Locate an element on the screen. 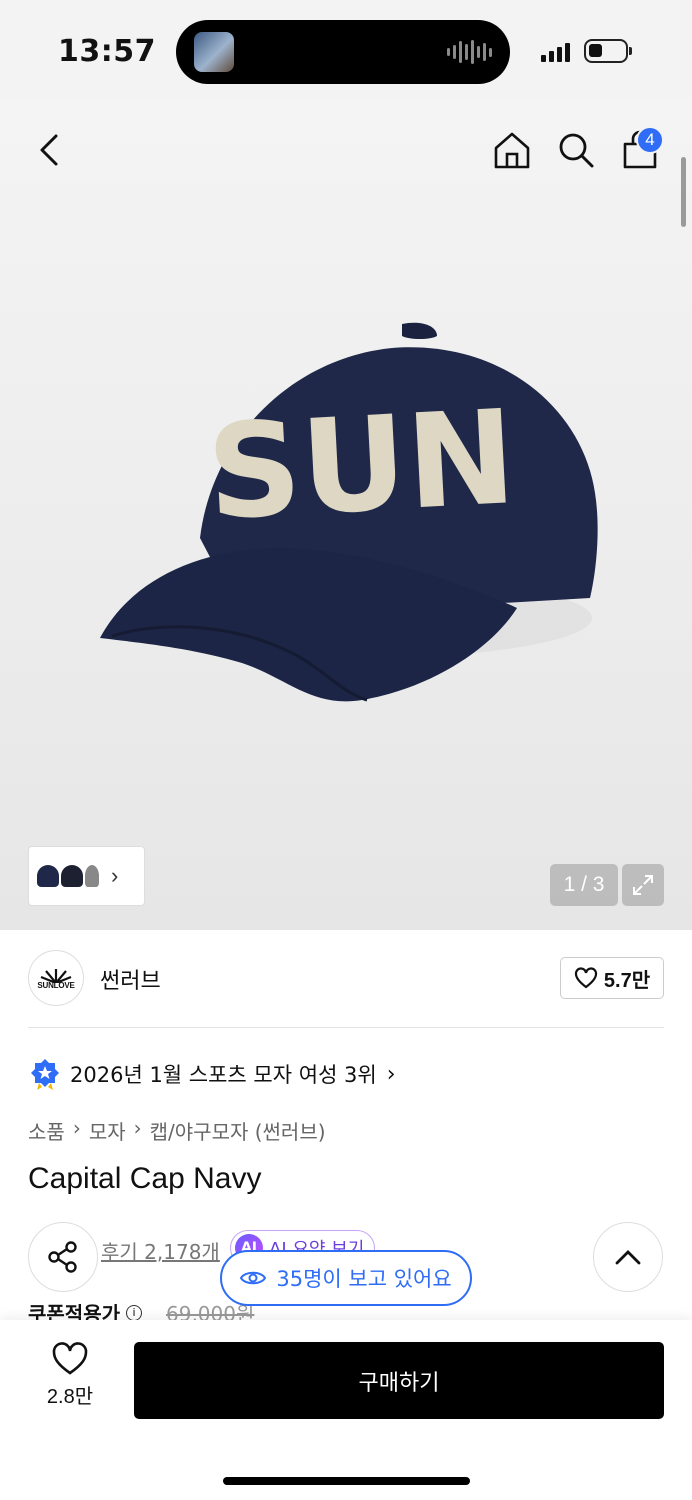 The image size is (692, 1500). scroll-top-button is located at coordinates (628, 1257).